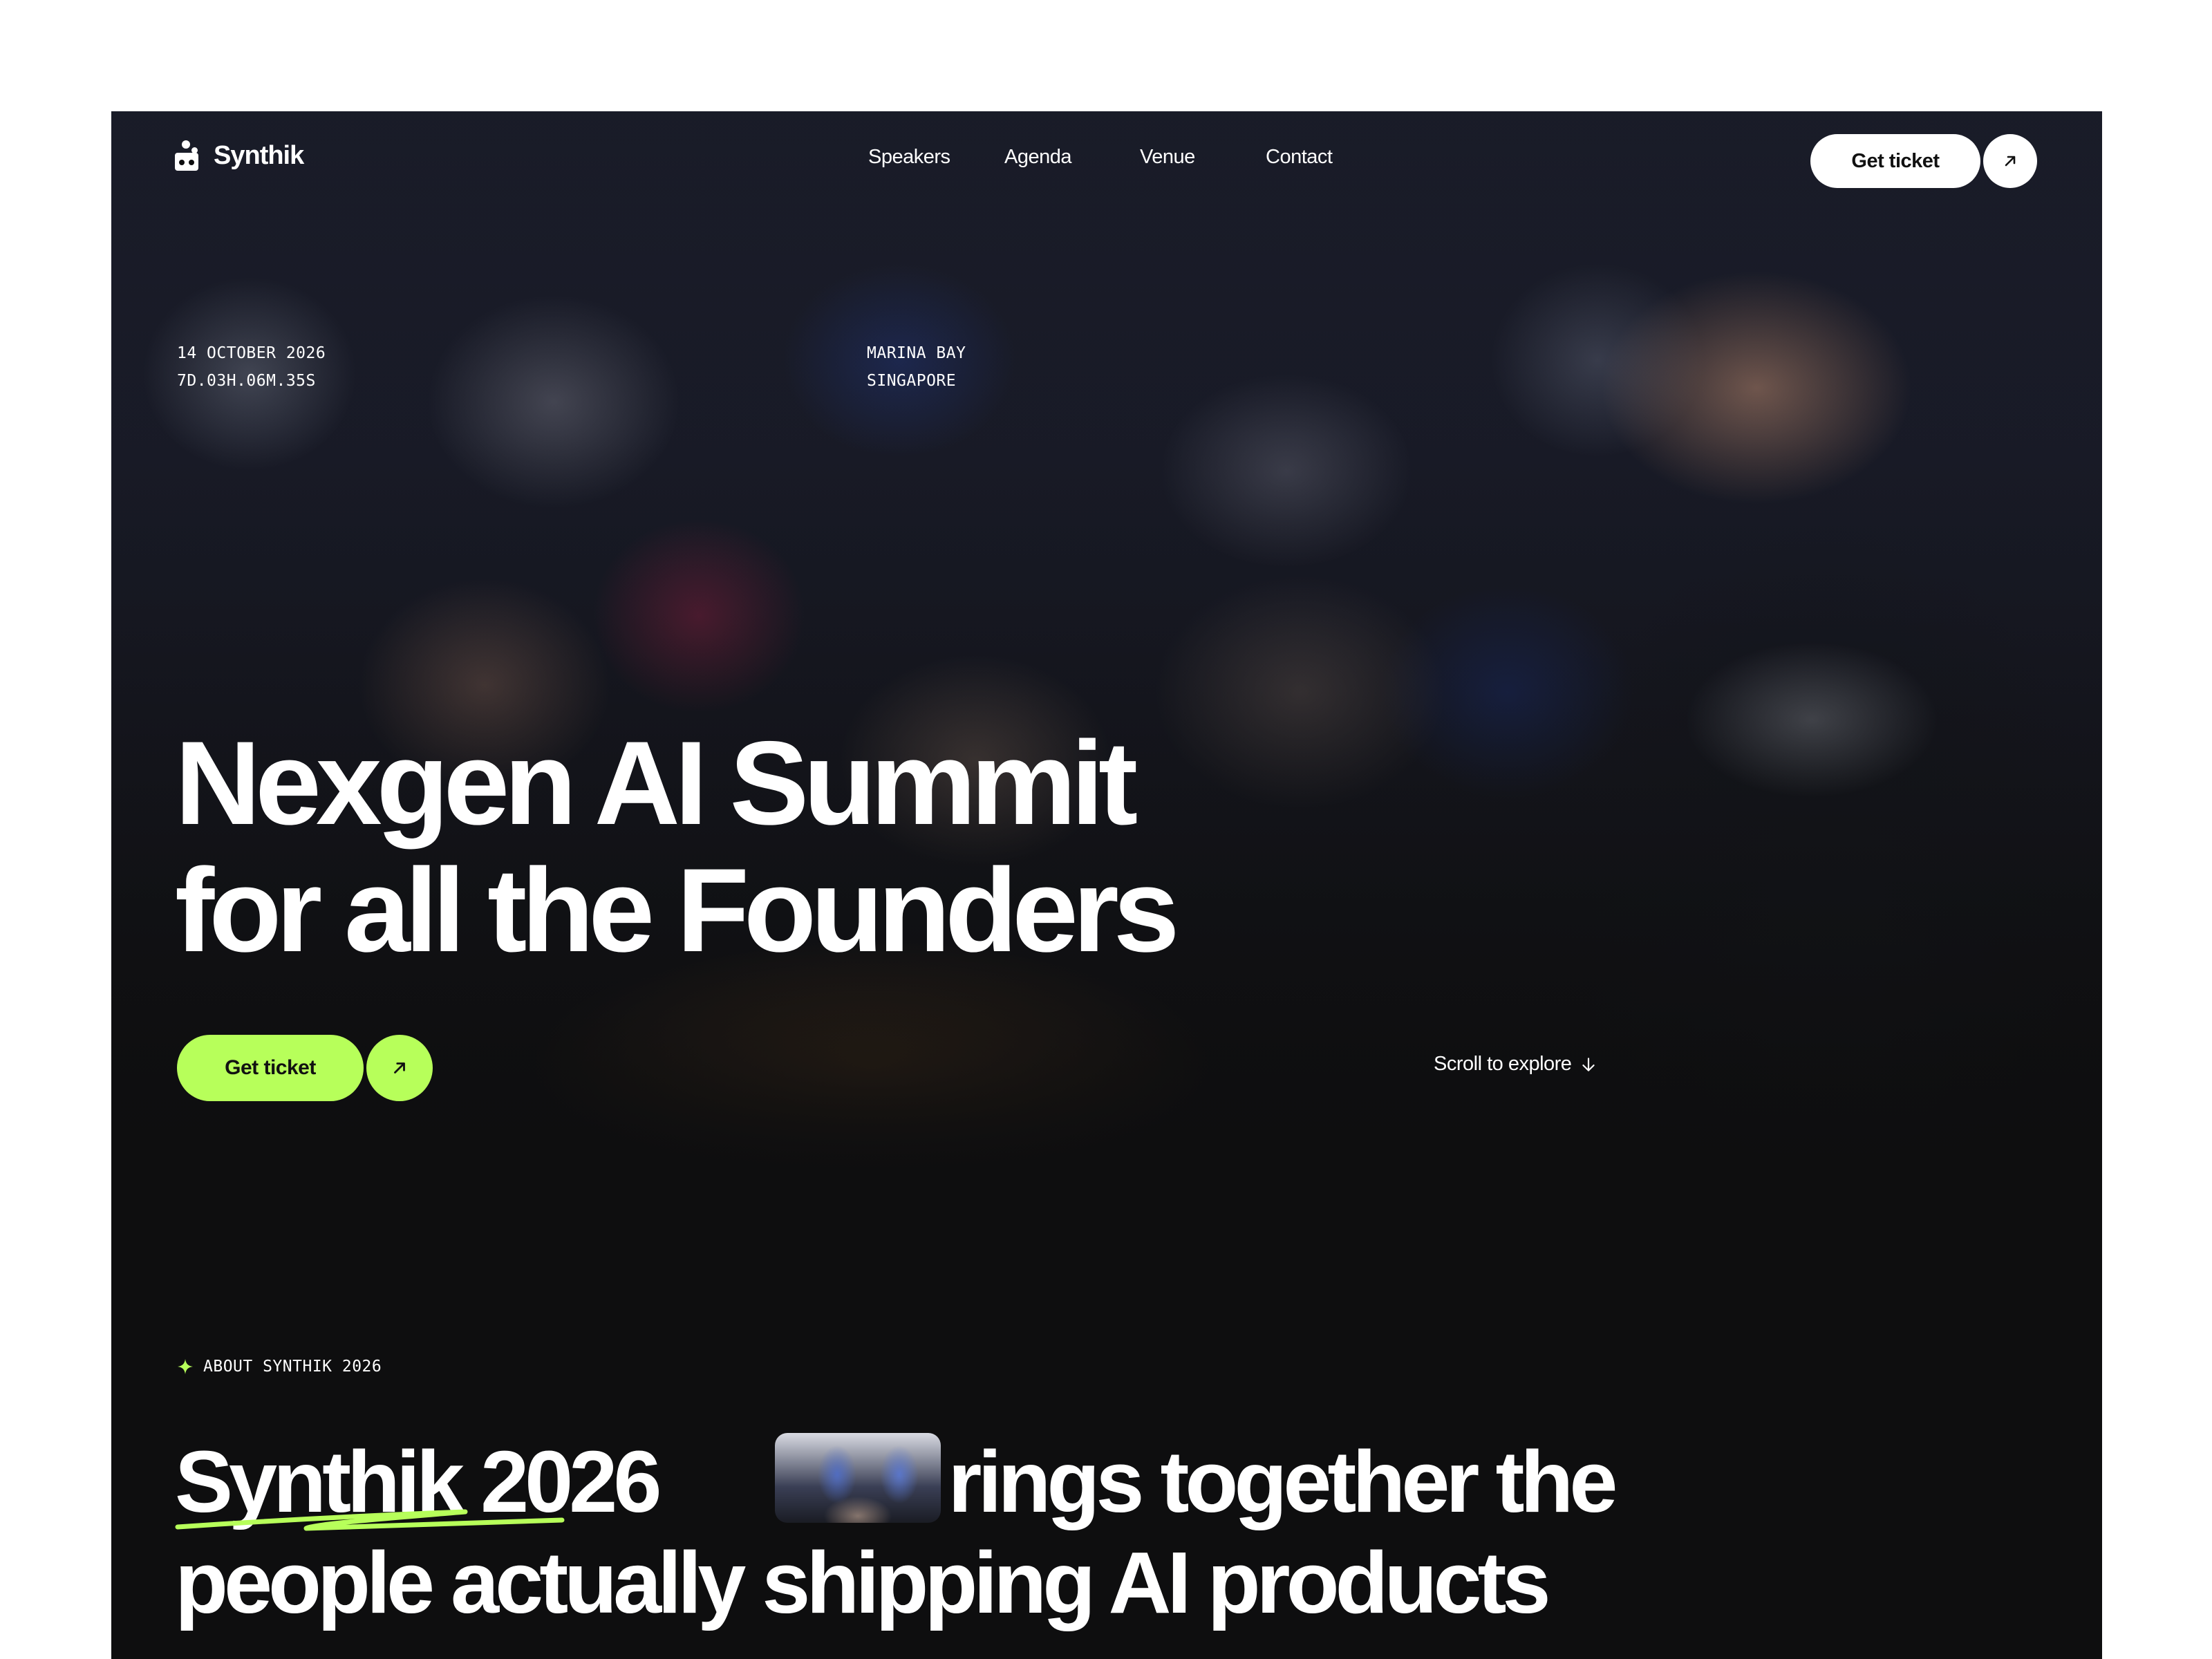  What do you see at coordinates (656, 784) in the screenshot?
I see `hero-title-line1: Nexgen AI Summit` at bounding box center [656, 784].